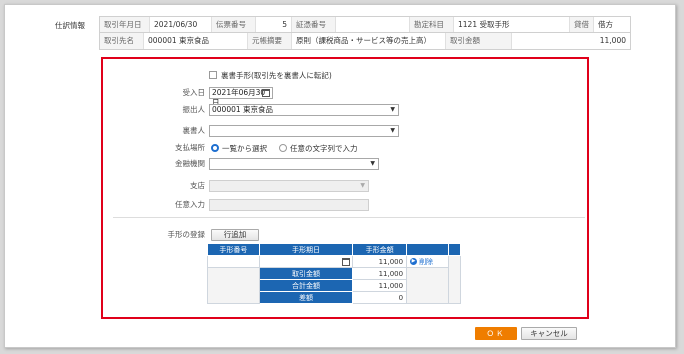  Describe the element at coordinates (190, 163) in the screenshot. I see `bank-label: 金融機関` at that location.